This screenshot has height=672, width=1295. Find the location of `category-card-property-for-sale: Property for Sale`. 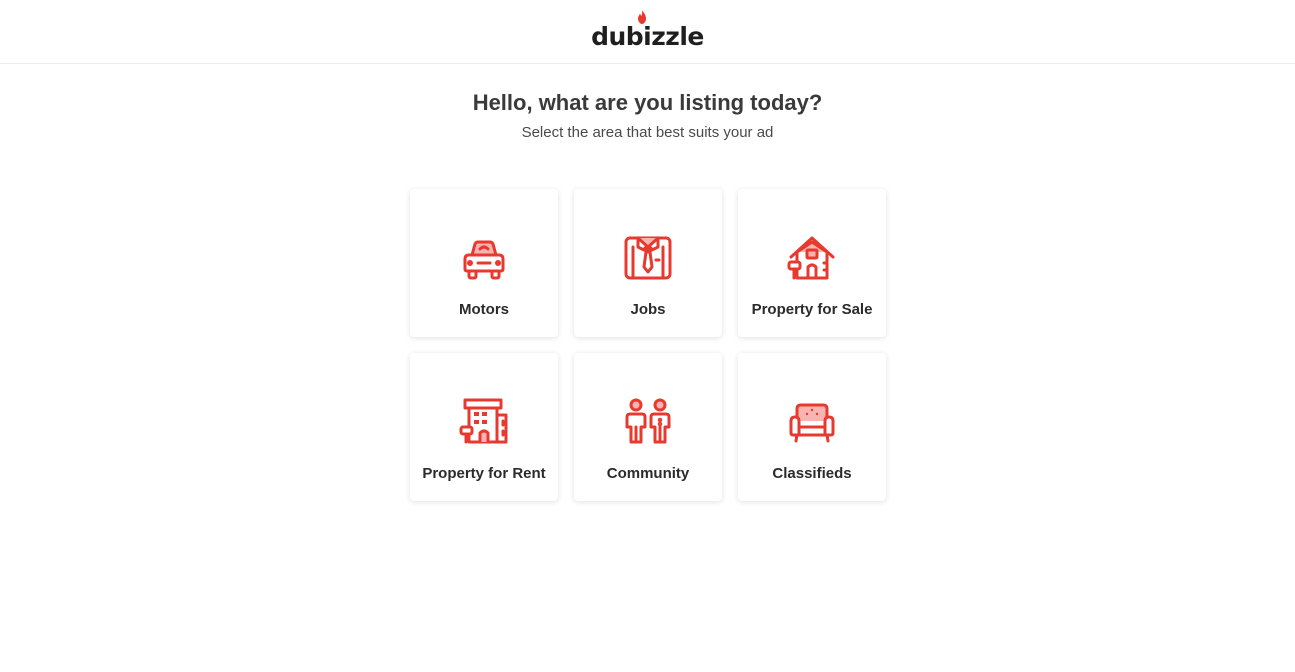

category-card-property-for-sale: Property for Sale is located at coordinates (812, 263).